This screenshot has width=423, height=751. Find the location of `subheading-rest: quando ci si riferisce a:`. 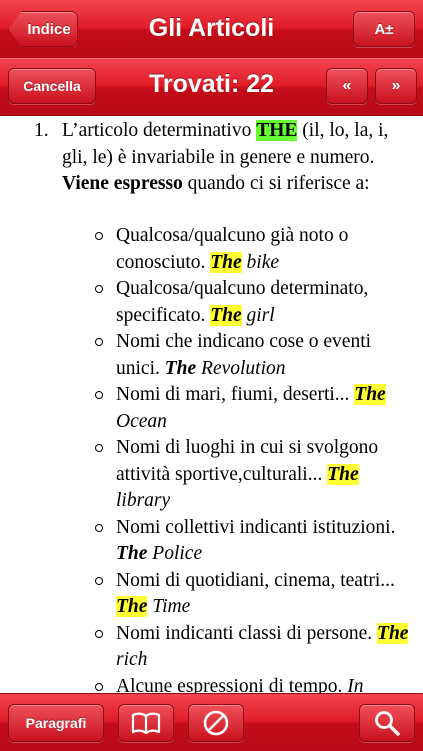

subheading-rest: quando ci si riferisce a: is located at coordinates (276, 183).